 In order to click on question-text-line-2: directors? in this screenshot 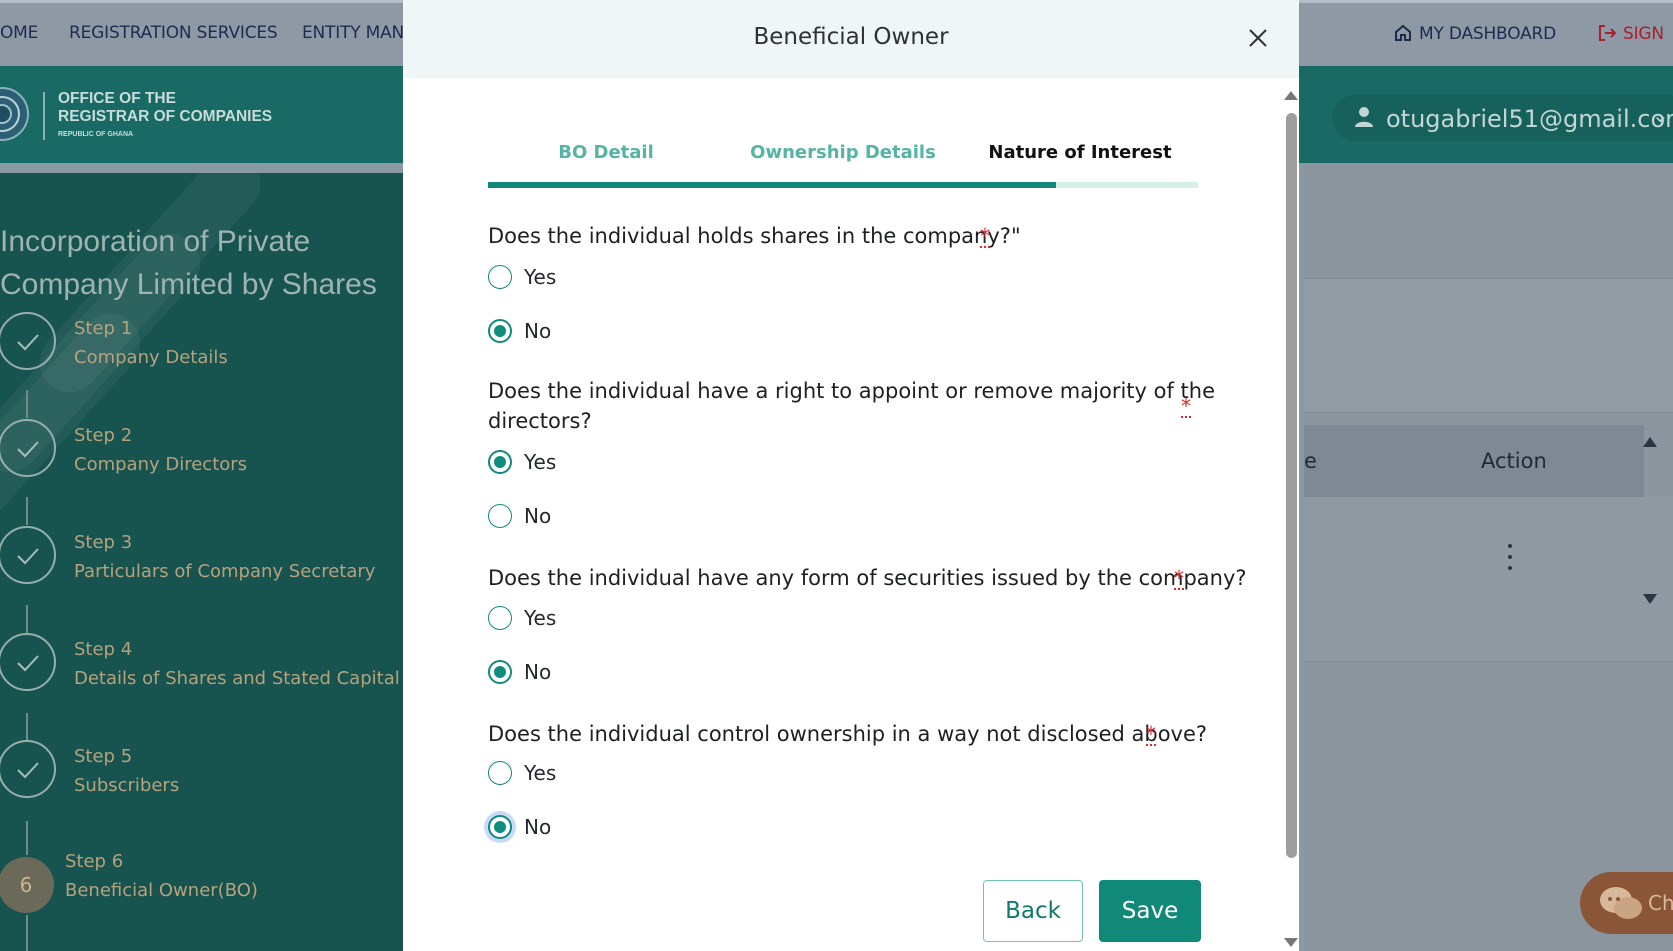, I will do `click(540, 421)`.